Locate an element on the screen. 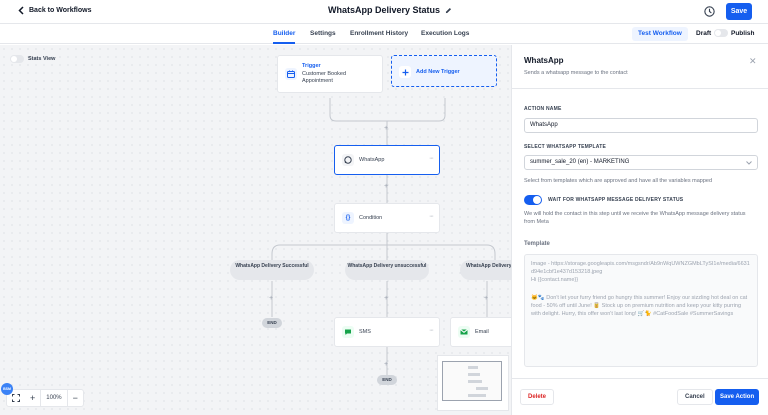 The height and width of the screenshot is (415, 768). add-trigger-label: Add New Trigger is located at coordinates (438, 72).